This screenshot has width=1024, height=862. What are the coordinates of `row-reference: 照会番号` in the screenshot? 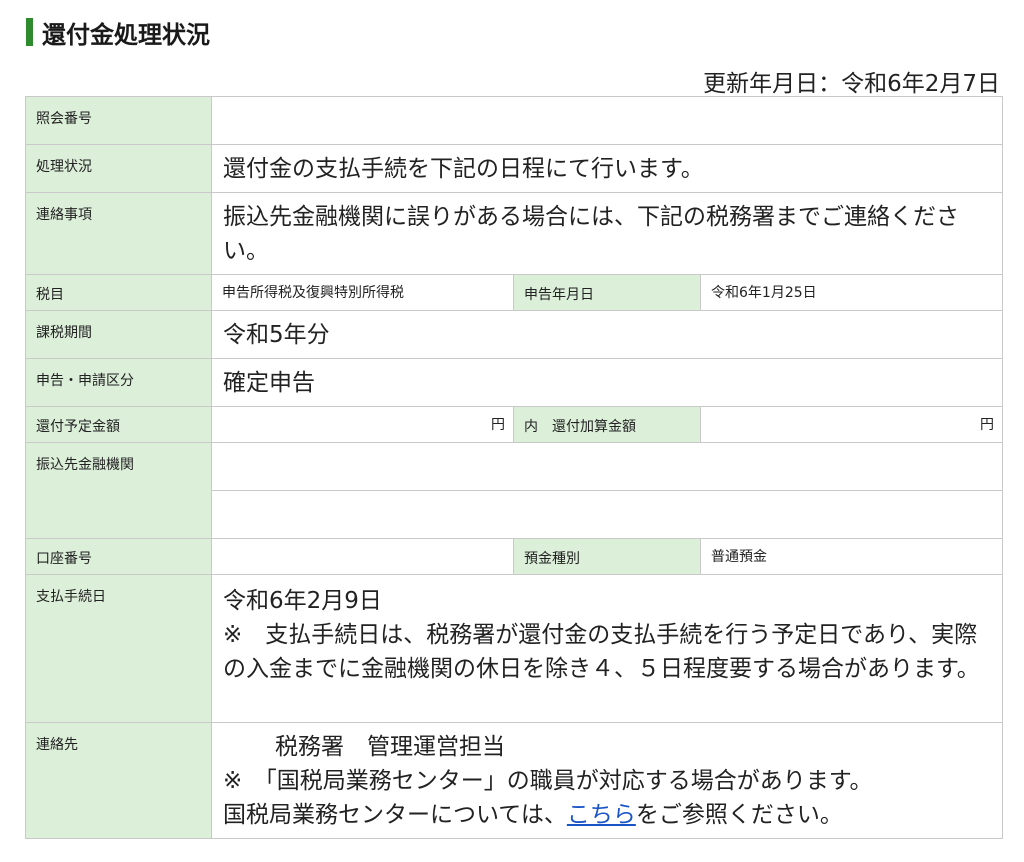 It's located at (514, 120).